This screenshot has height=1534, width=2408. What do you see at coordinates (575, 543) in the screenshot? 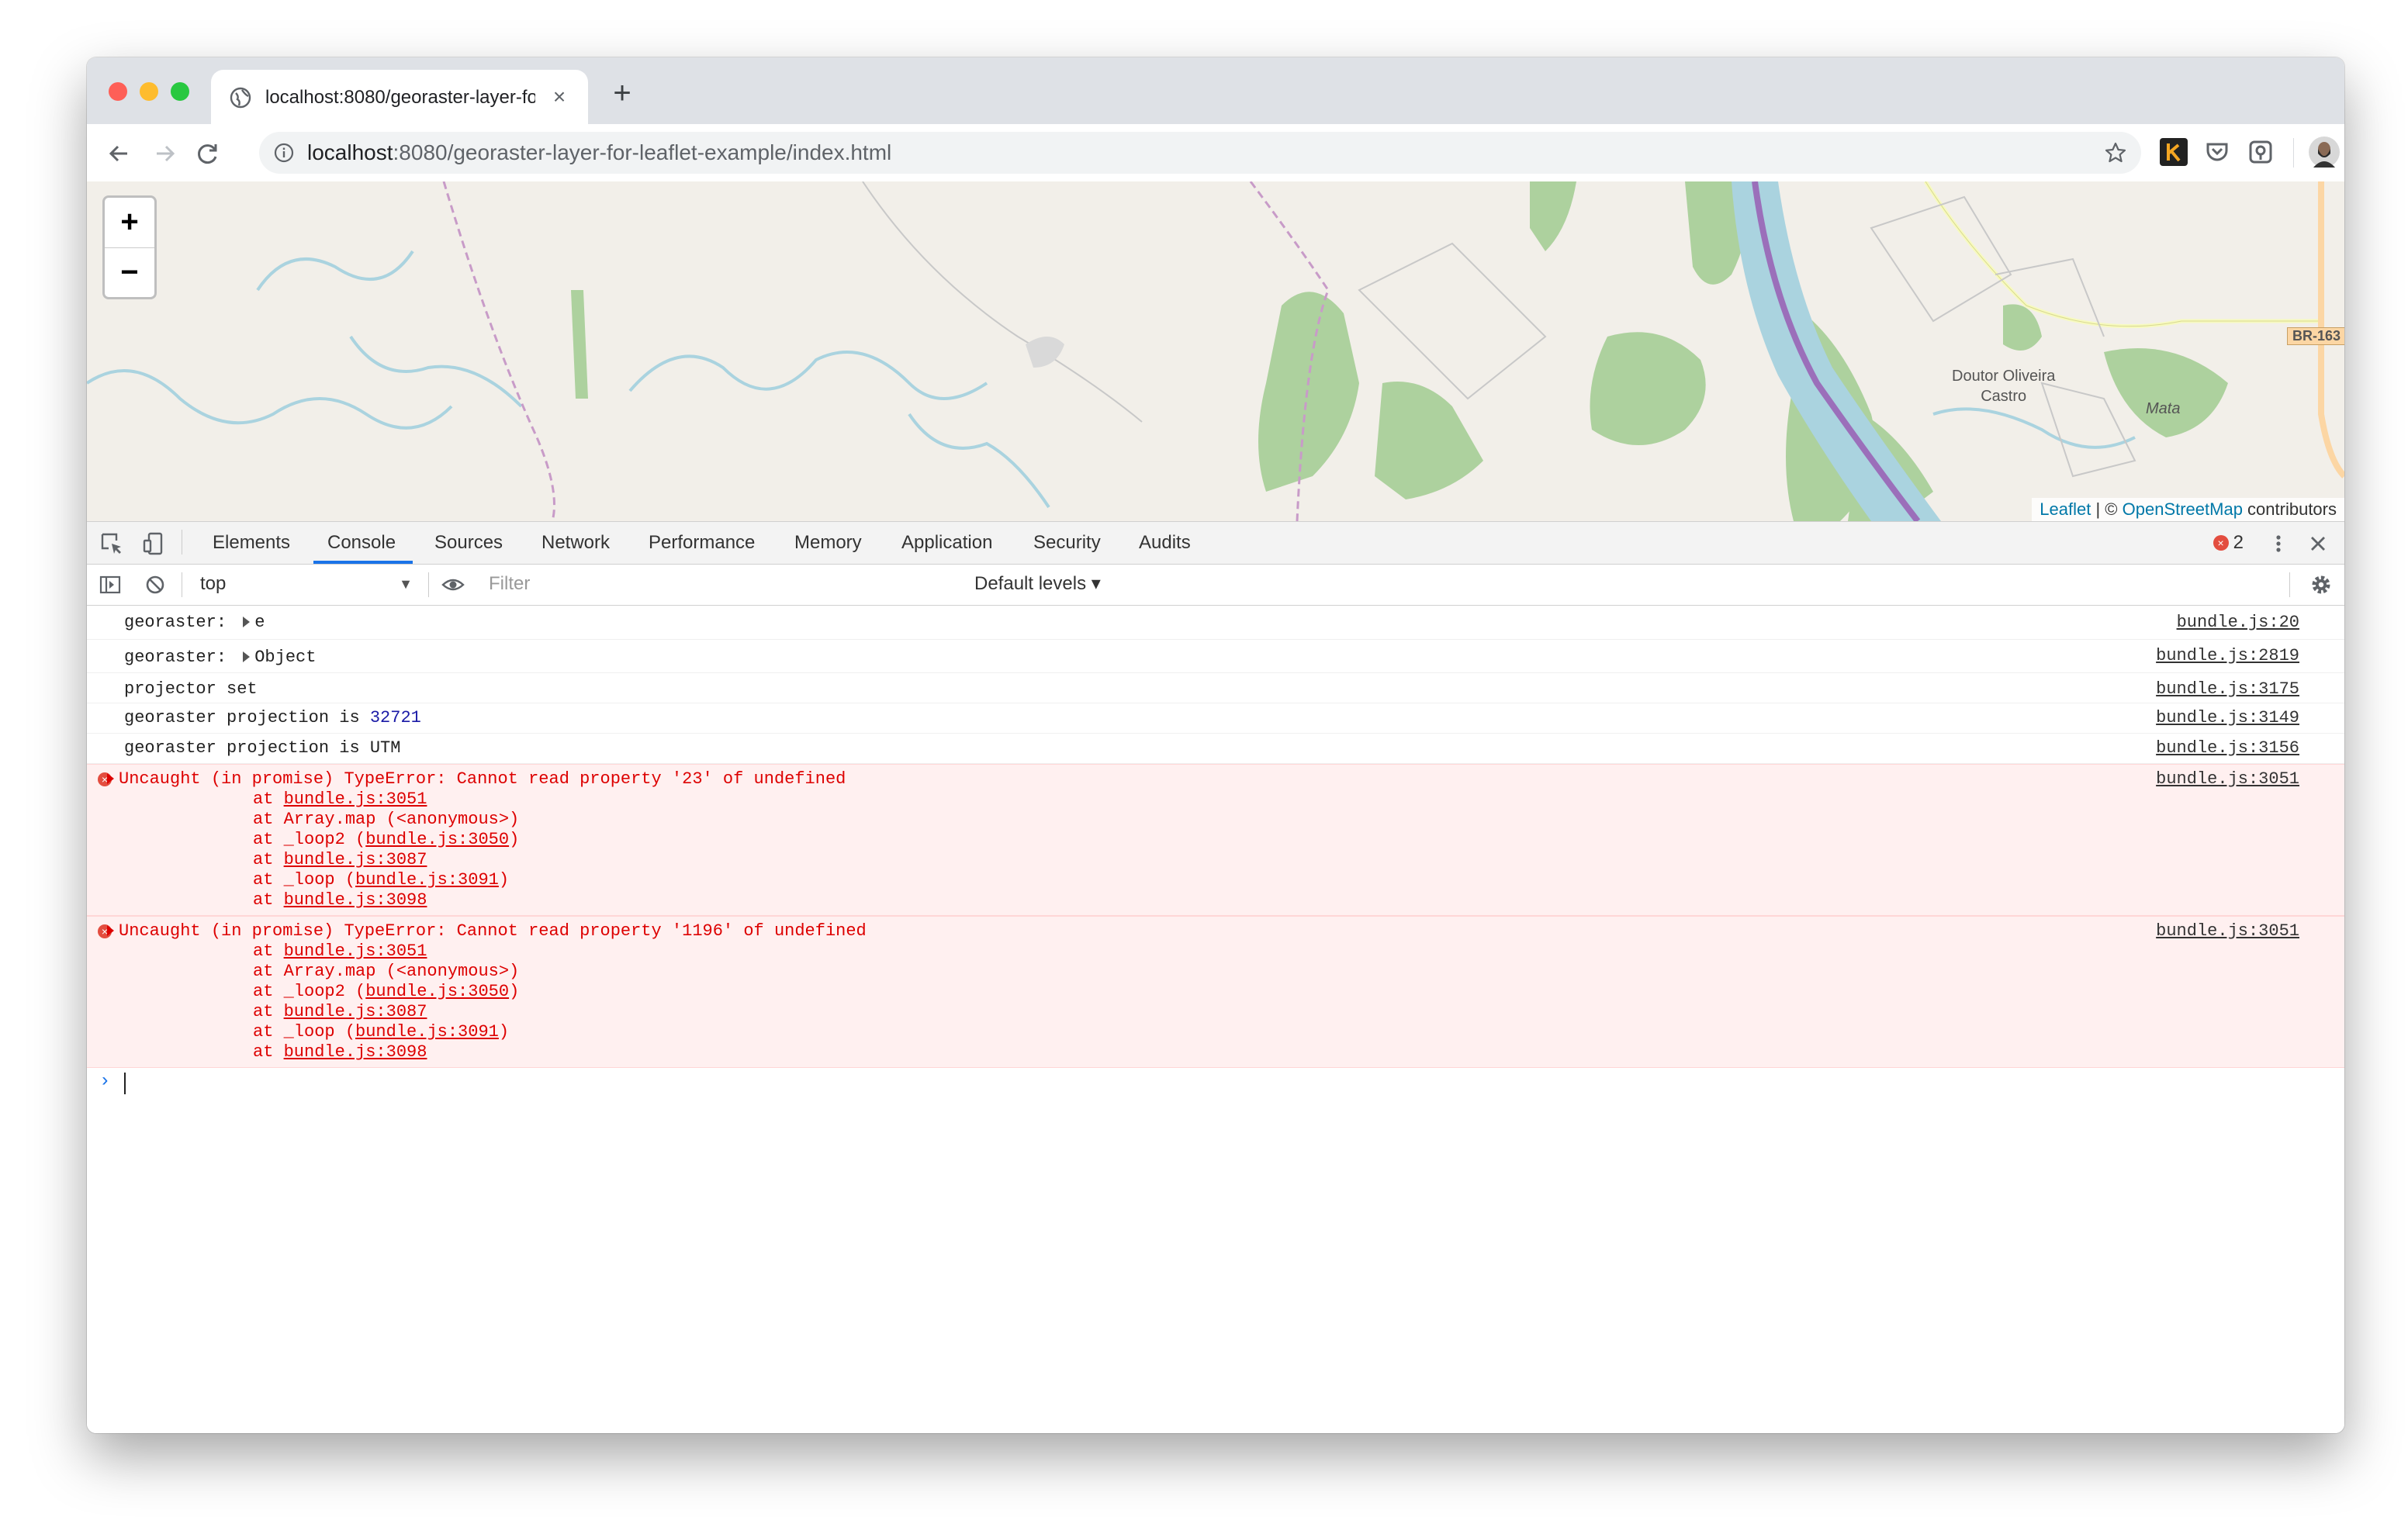
I see `tab-network: Network` at bounding box center [575, 543].